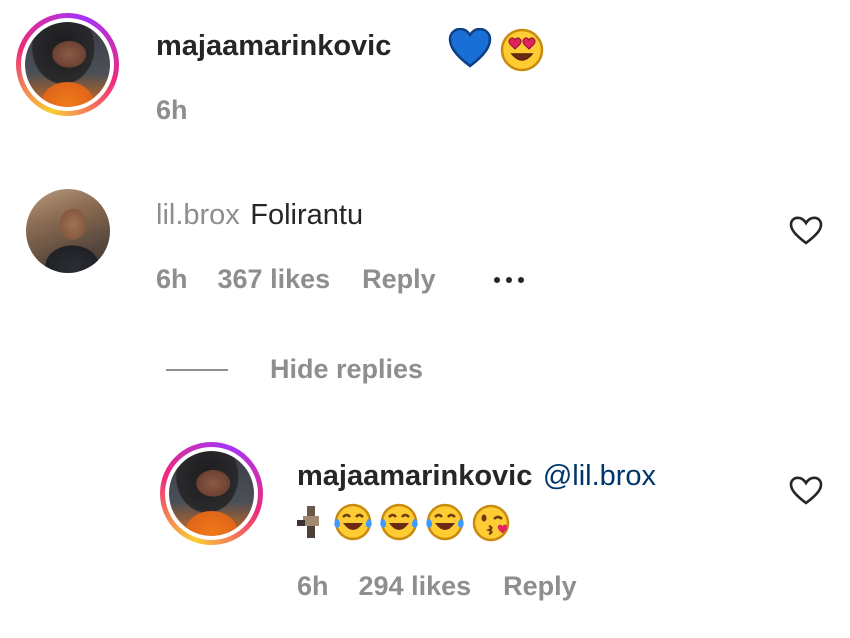  What do you see at coordinates (307, 215) in the screenshot?
I see `comment-text: Folirantu` at bounding box center [307, 215].